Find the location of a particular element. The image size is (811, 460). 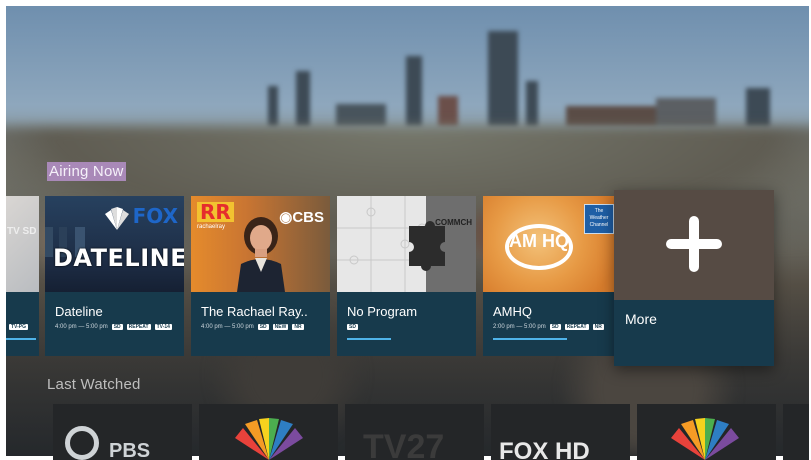

card-info: No Program SD is located at coordinates (406, 324).